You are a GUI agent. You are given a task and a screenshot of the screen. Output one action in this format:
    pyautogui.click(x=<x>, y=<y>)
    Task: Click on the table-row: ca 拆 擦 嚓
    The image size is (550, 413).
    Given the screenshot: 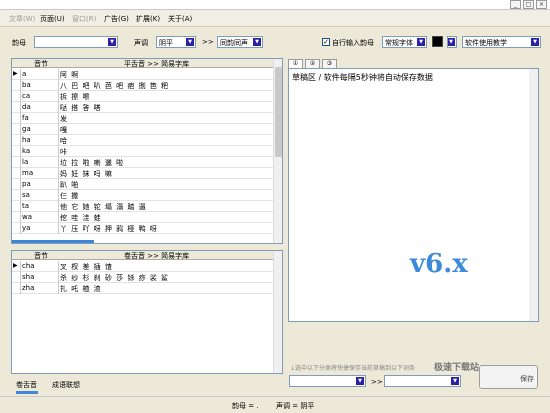 What is the action you would take?
    pyautogui.click(x=143, y=96)
    